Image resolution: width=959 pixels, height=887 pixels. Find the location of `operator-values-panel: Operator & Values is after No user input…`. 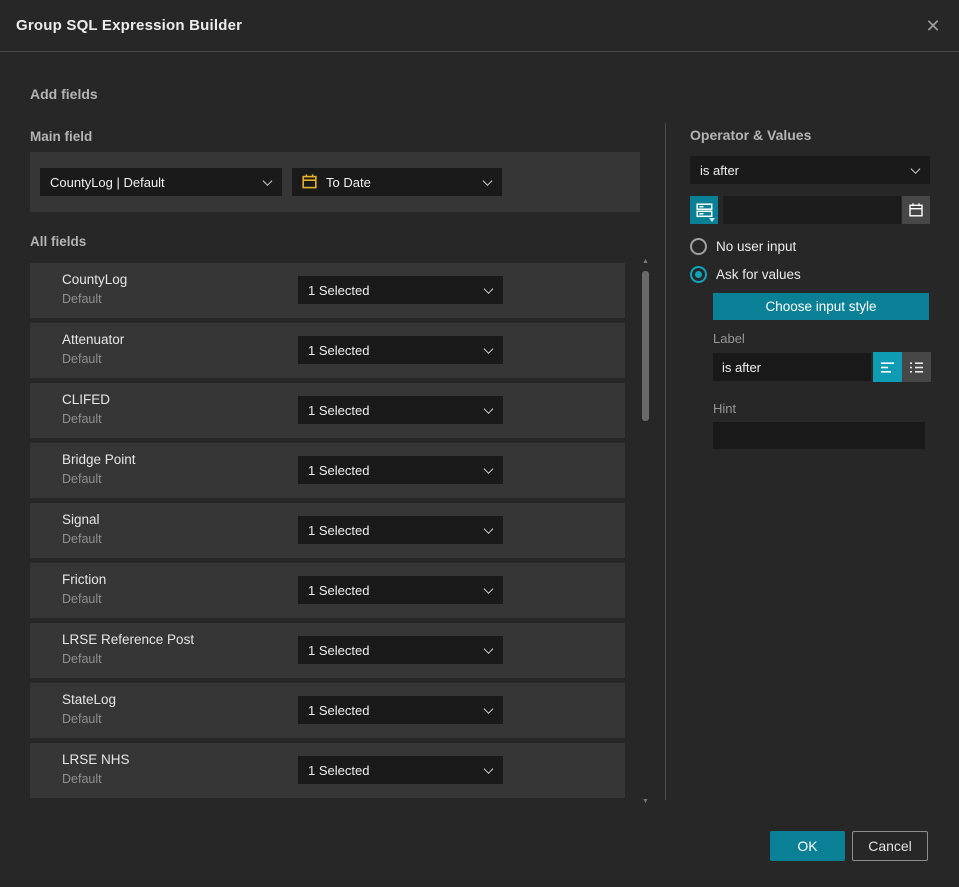

operator-values-panel: Operator & Values is after No user input… is located at coordinates (810, 288).